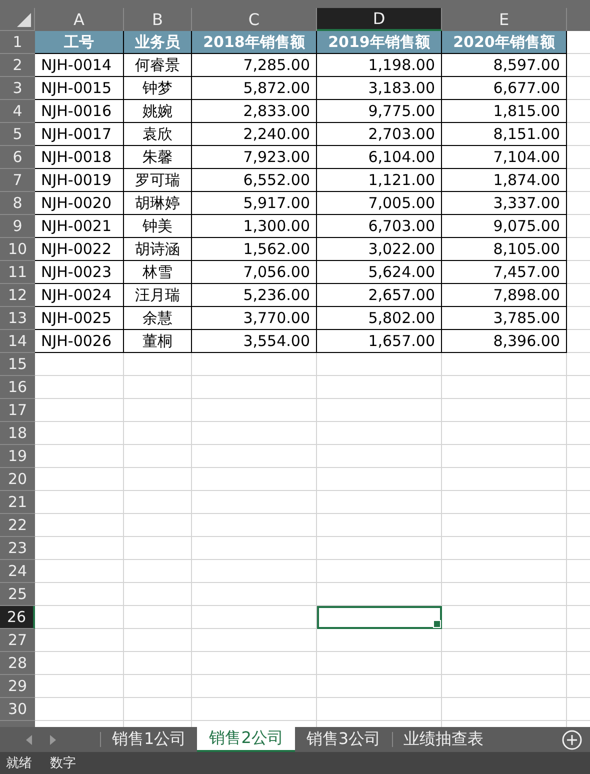  I want to click on row-number: 5, so click(17, 134).